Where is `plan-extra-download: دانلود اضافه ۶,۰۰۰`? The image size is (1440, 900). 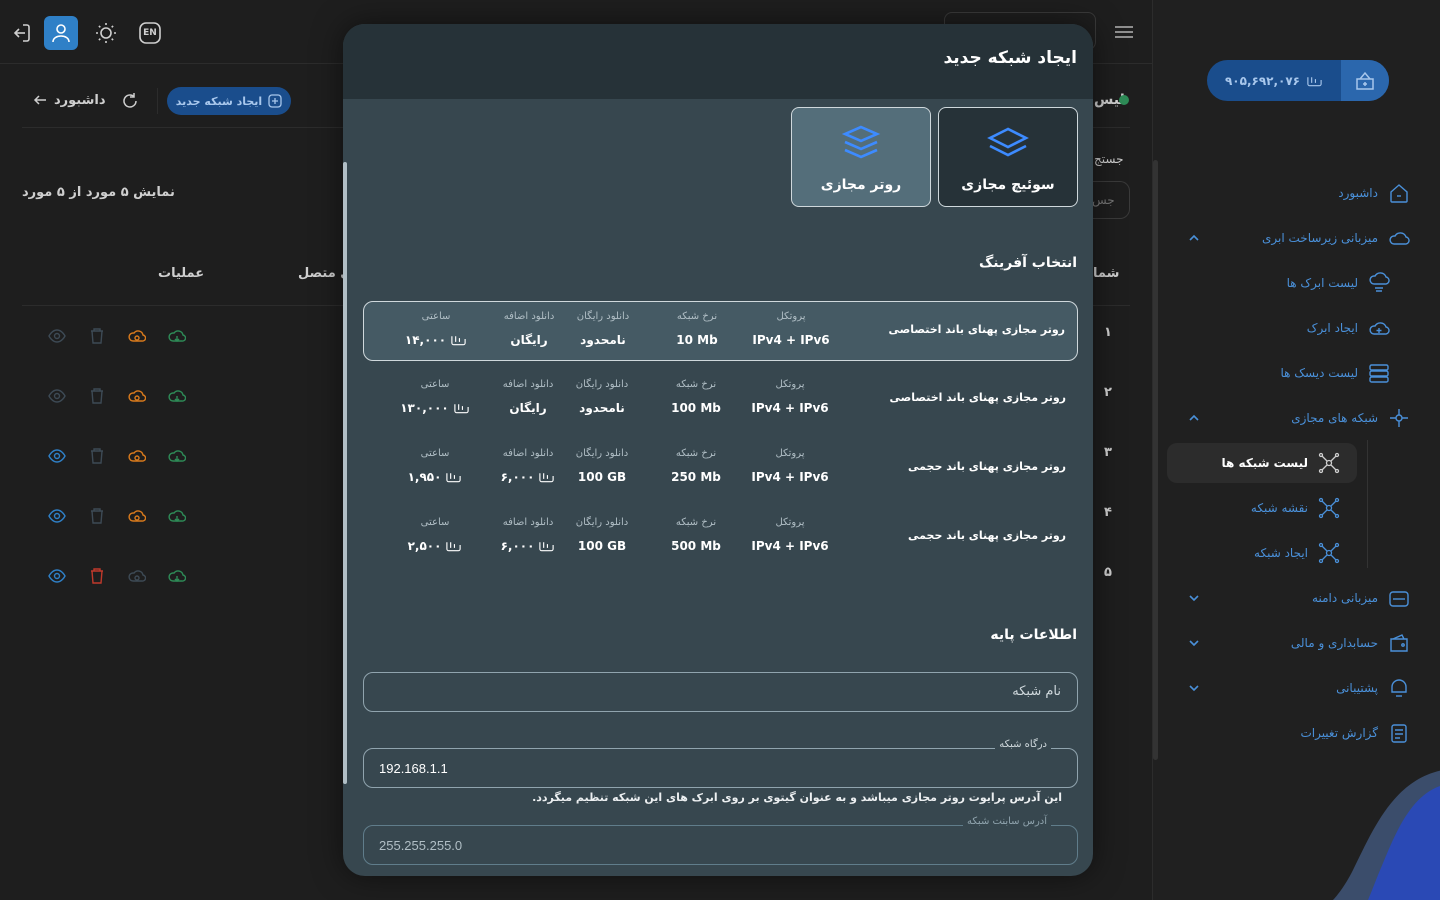 plan-extra-download: دانلود اضافه ۶,۰۰۰ is located at coordinates (528, 535).